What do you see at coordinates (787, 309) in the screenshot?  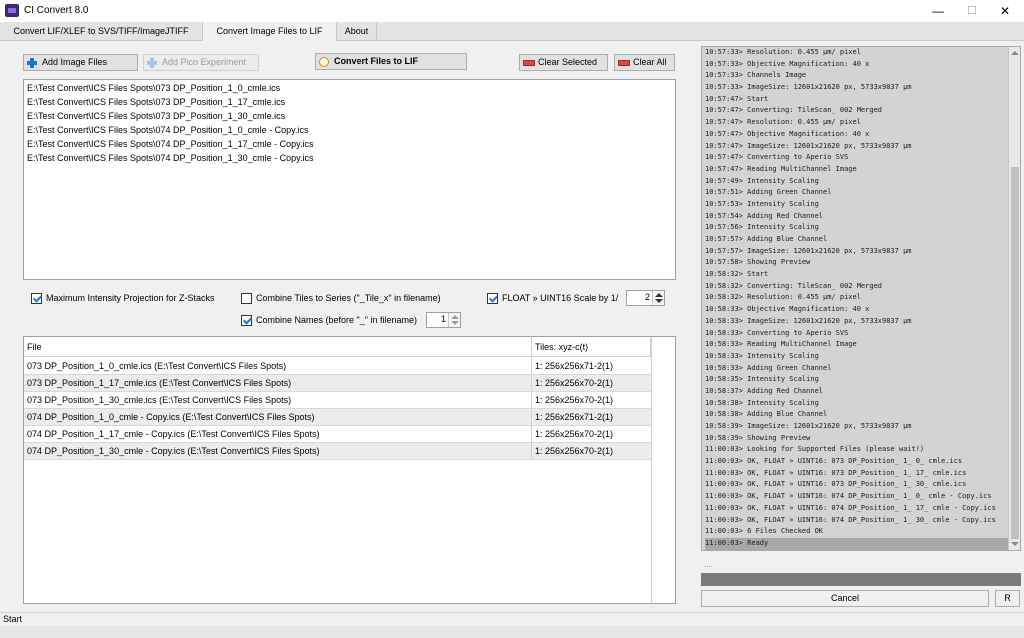 I see `log-line: 10:58:33> Objective Magnification: 40 x` at bounding box center [787, 309].